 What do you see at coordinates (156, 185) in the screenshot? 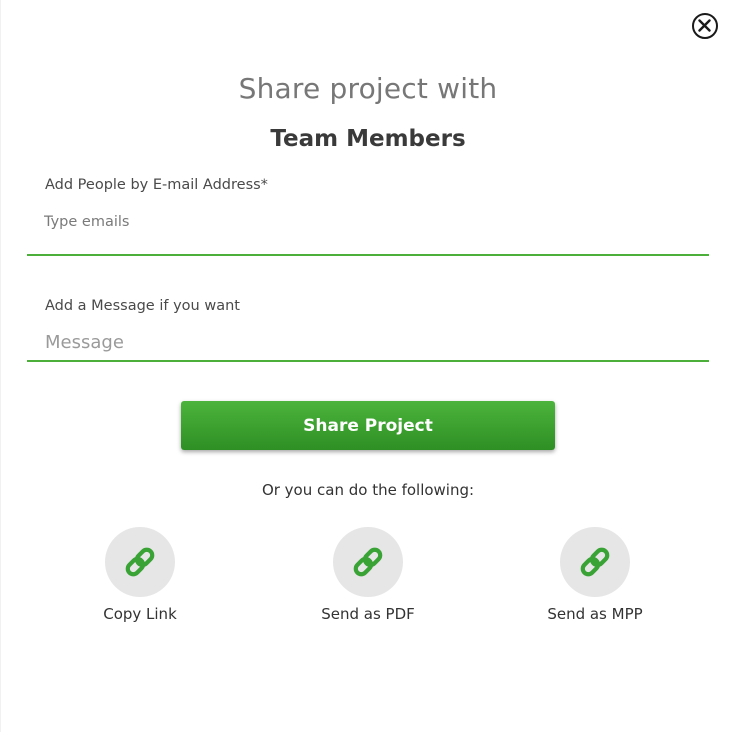
I see `emails-label: Add People by E-mail Address*` at bounding box center [156, 185].